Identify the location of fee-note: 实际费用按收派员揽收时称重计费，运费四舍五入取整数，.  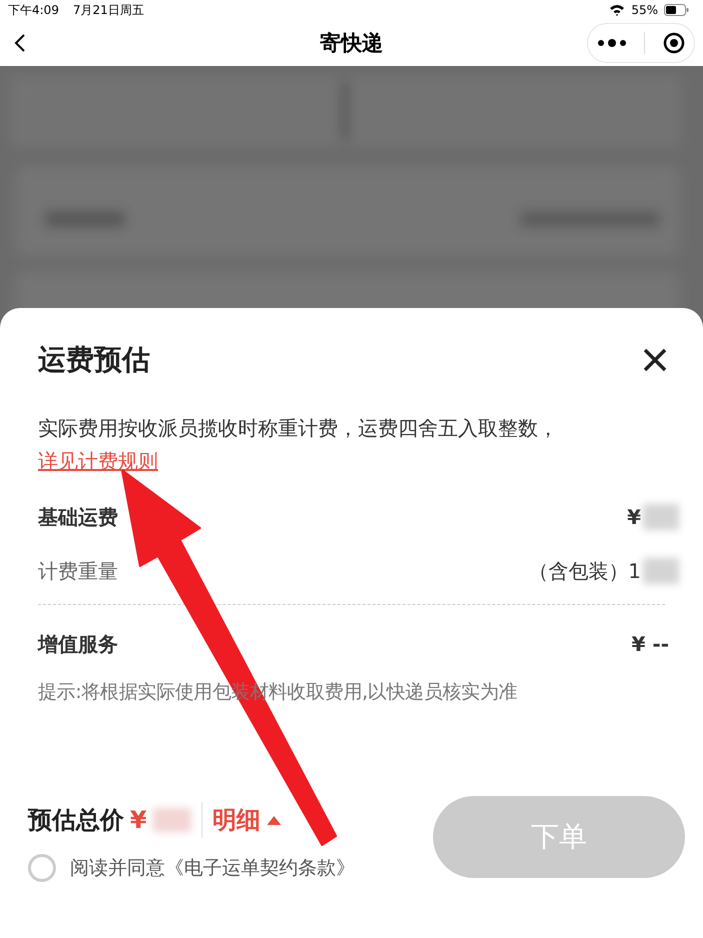
(298, 428).